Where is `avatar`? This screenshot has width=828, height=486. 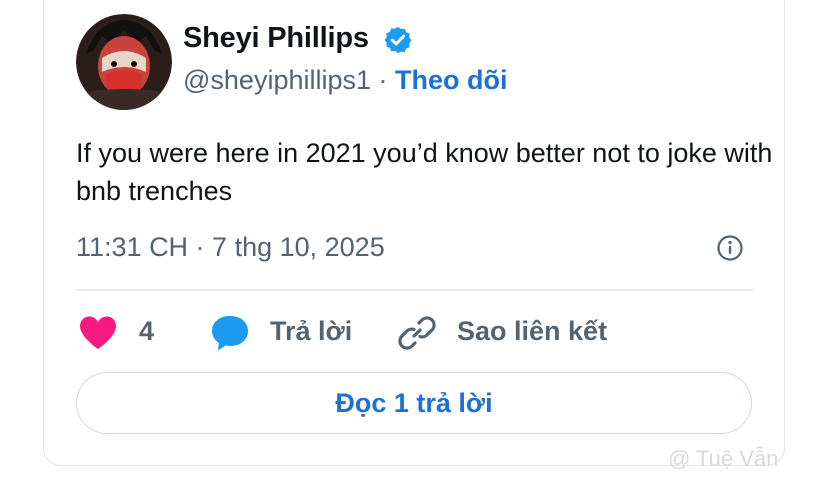 avatar is located at coordinates (124, 62).